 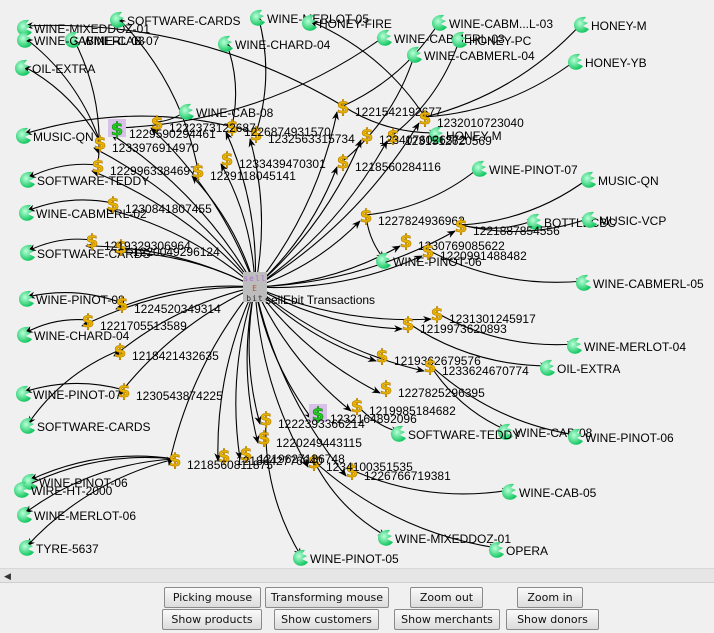 What do you see at coordinates (175, 356) in the screenshot?
I see `transaction-id-label: 1218421432635` at bounding box center [175, 356].